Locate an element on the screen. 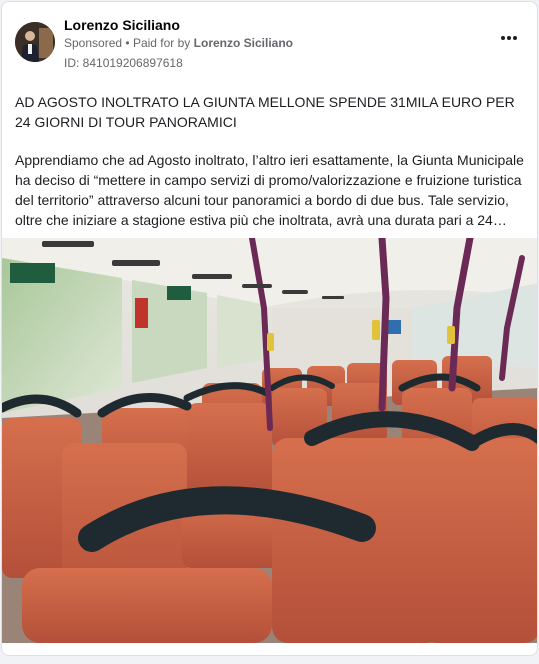  sponsored-label: Sponsored is located at coordinates (93, 43).